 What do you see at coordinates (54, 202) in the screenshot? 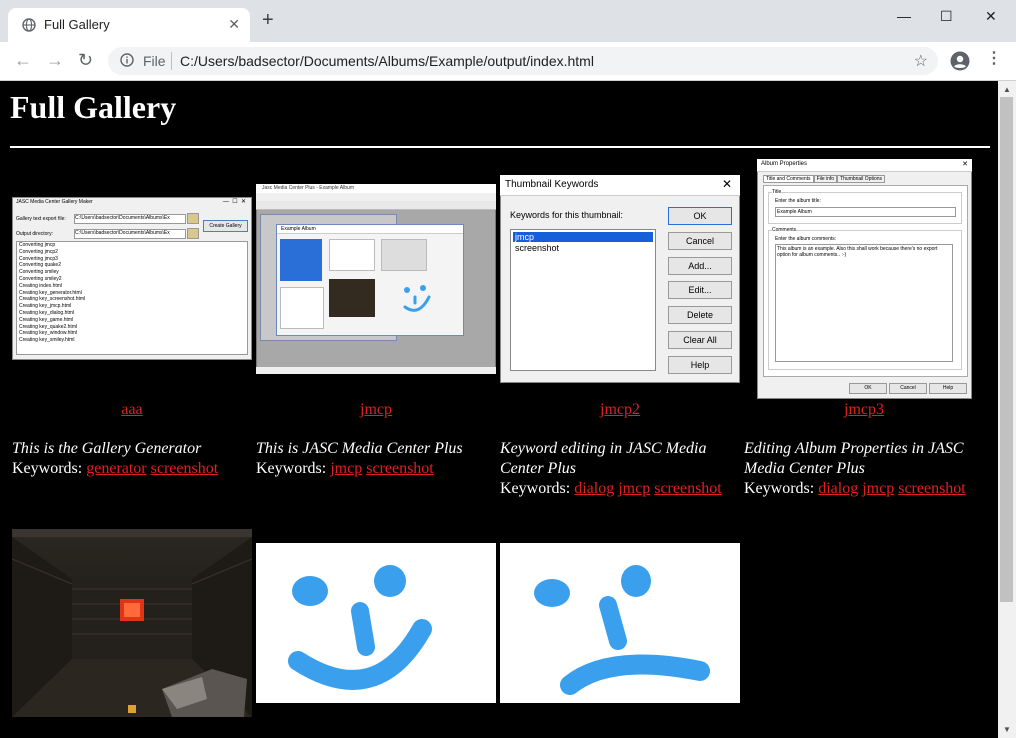
I see `thumb1-title: JASC Media Center Gallery Maker` at bounding box center [54, 202].